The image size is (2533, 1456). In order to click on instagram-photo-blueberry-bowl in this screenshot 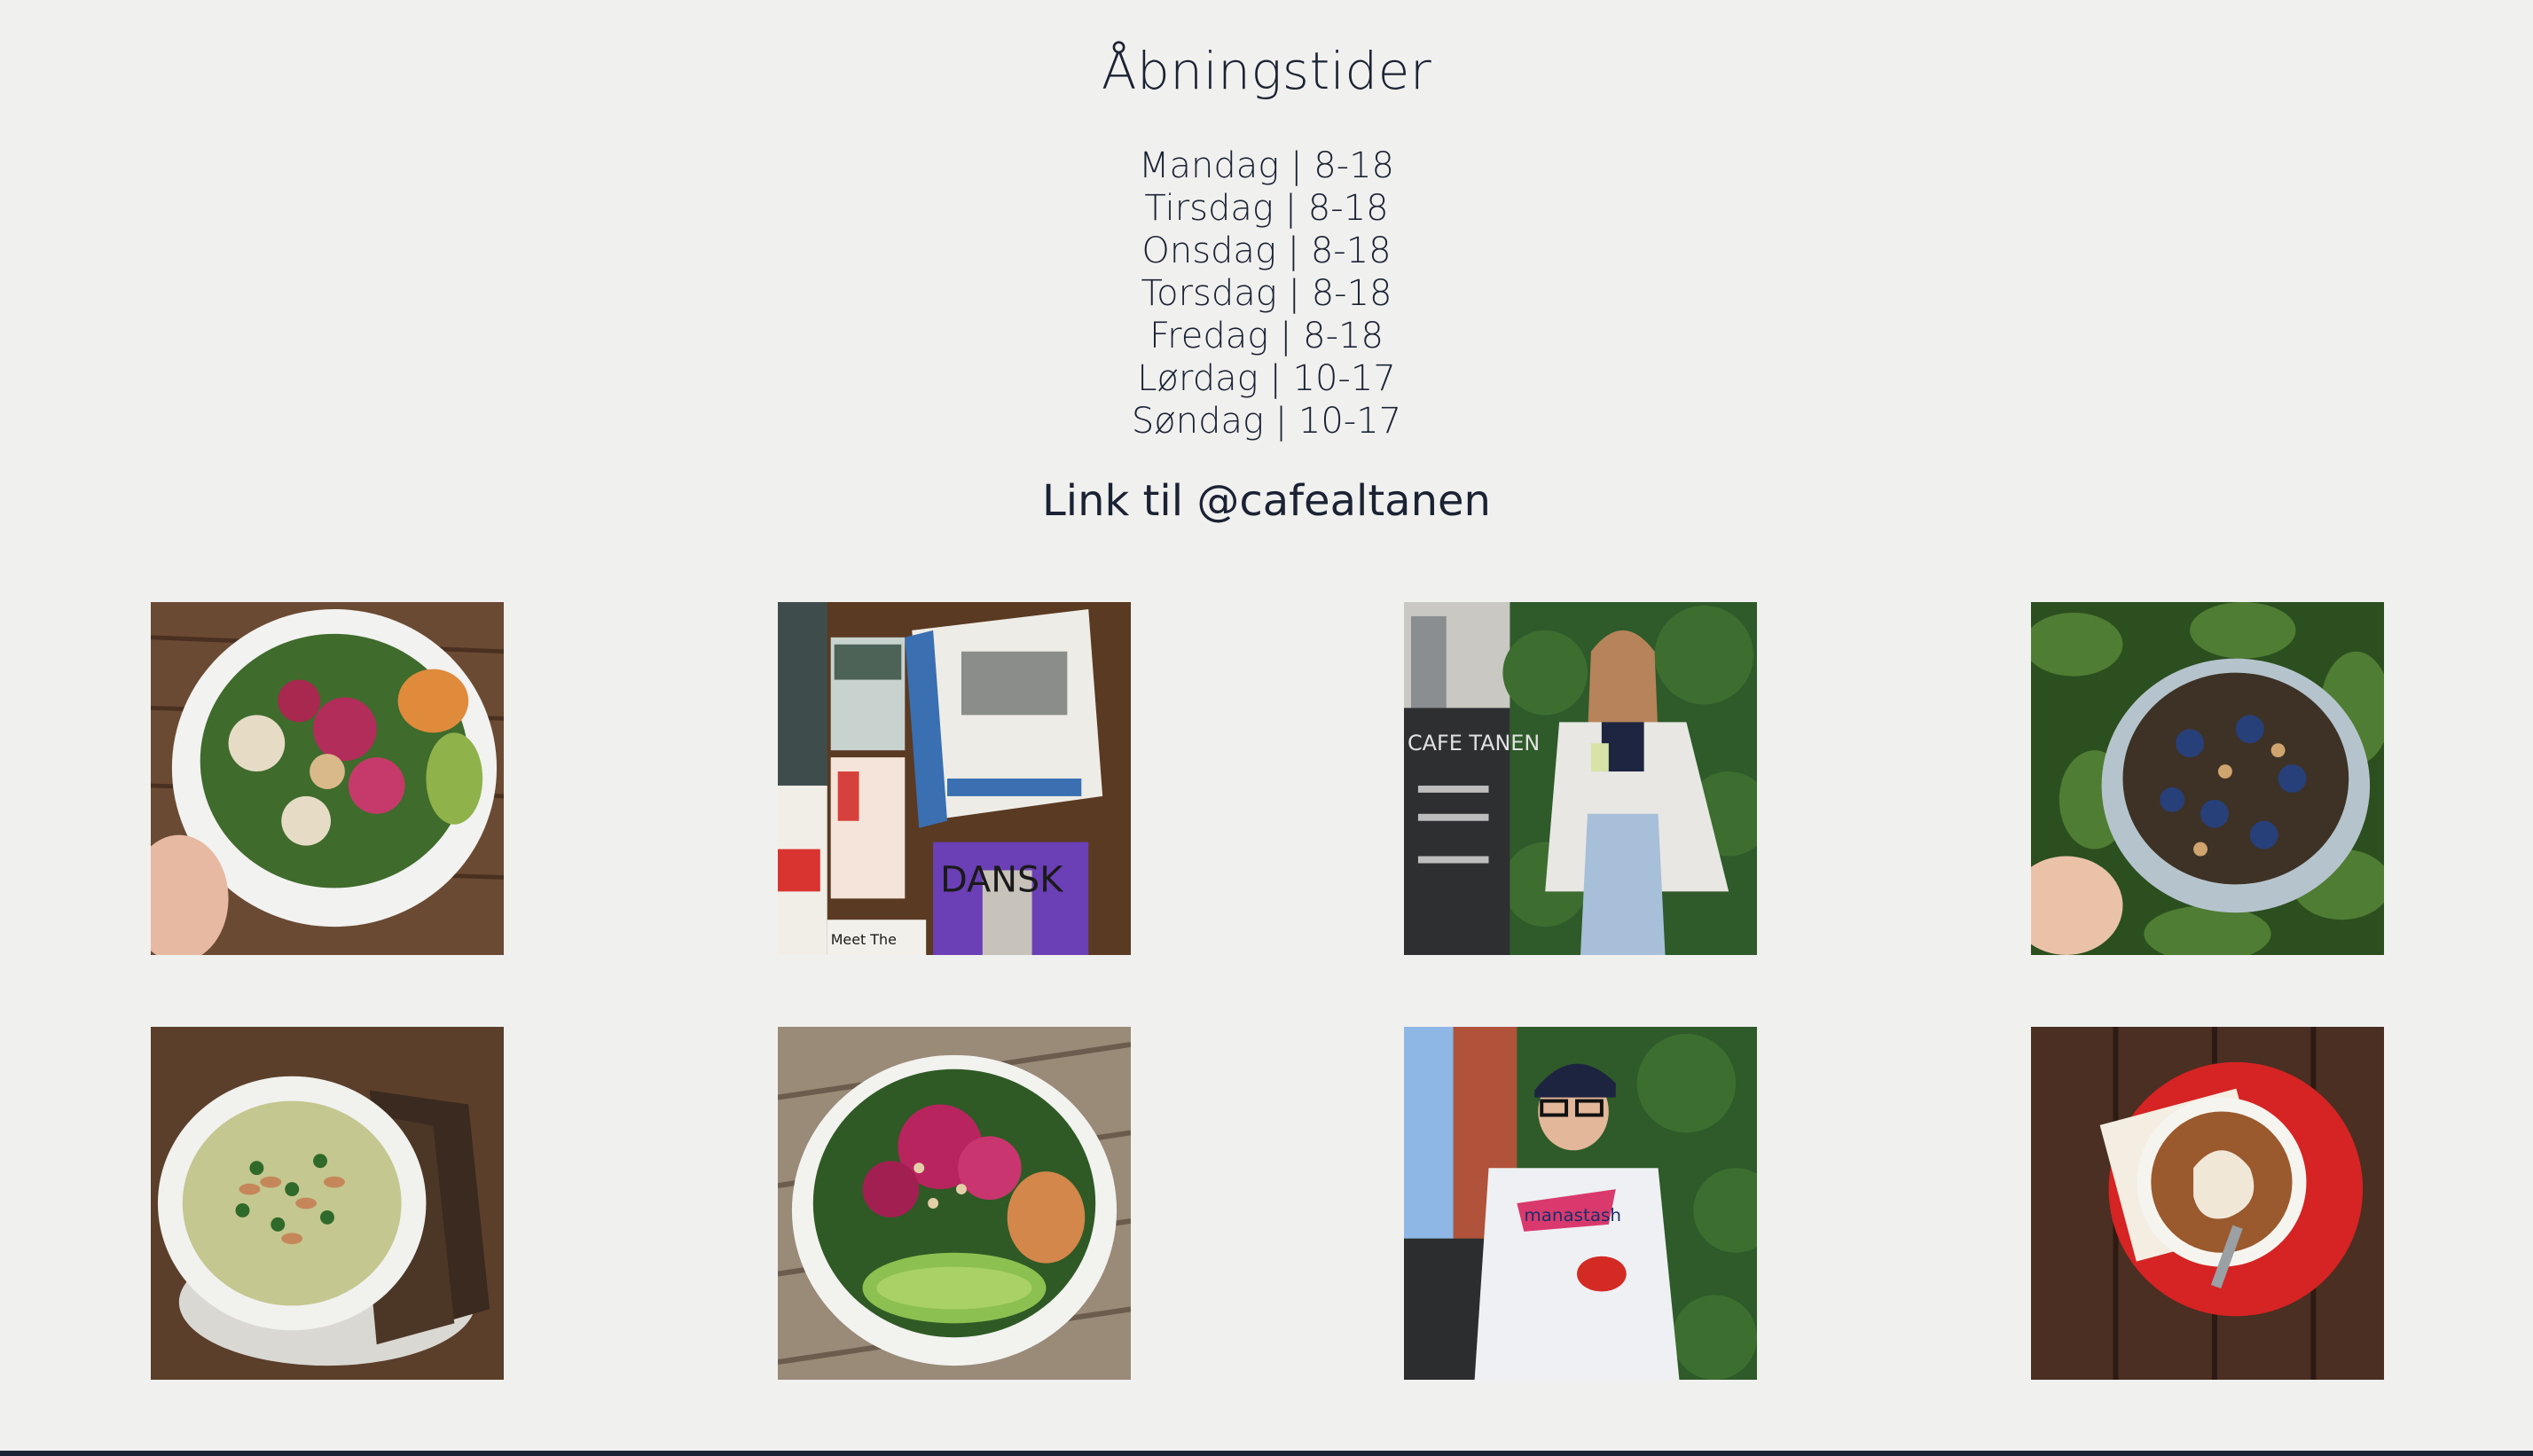, I will do `click(2207, 778)`.